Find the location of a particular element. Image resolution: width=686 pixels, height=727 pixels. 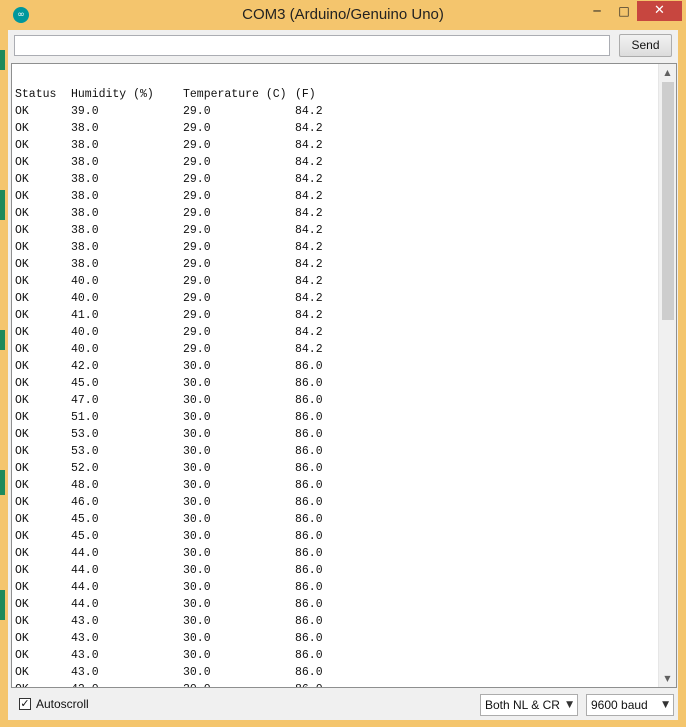

autoscroll-checkbox: ✓ is located at coordinates (25, 704).